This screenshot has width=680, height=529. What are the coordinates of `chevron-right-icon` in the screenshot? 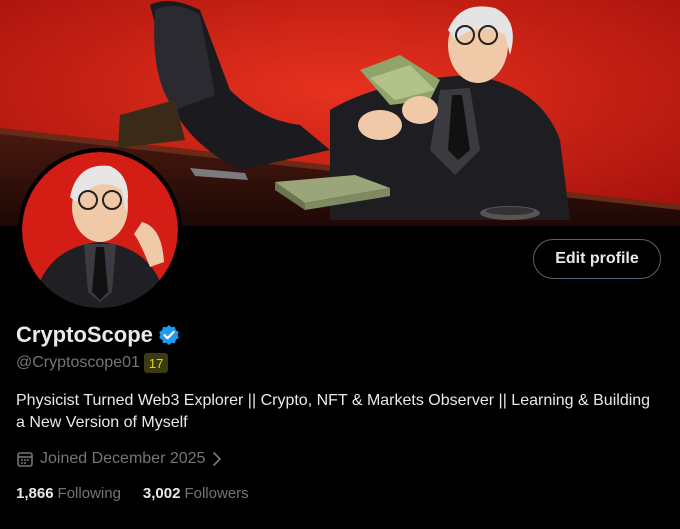 It's located at (217, 459).